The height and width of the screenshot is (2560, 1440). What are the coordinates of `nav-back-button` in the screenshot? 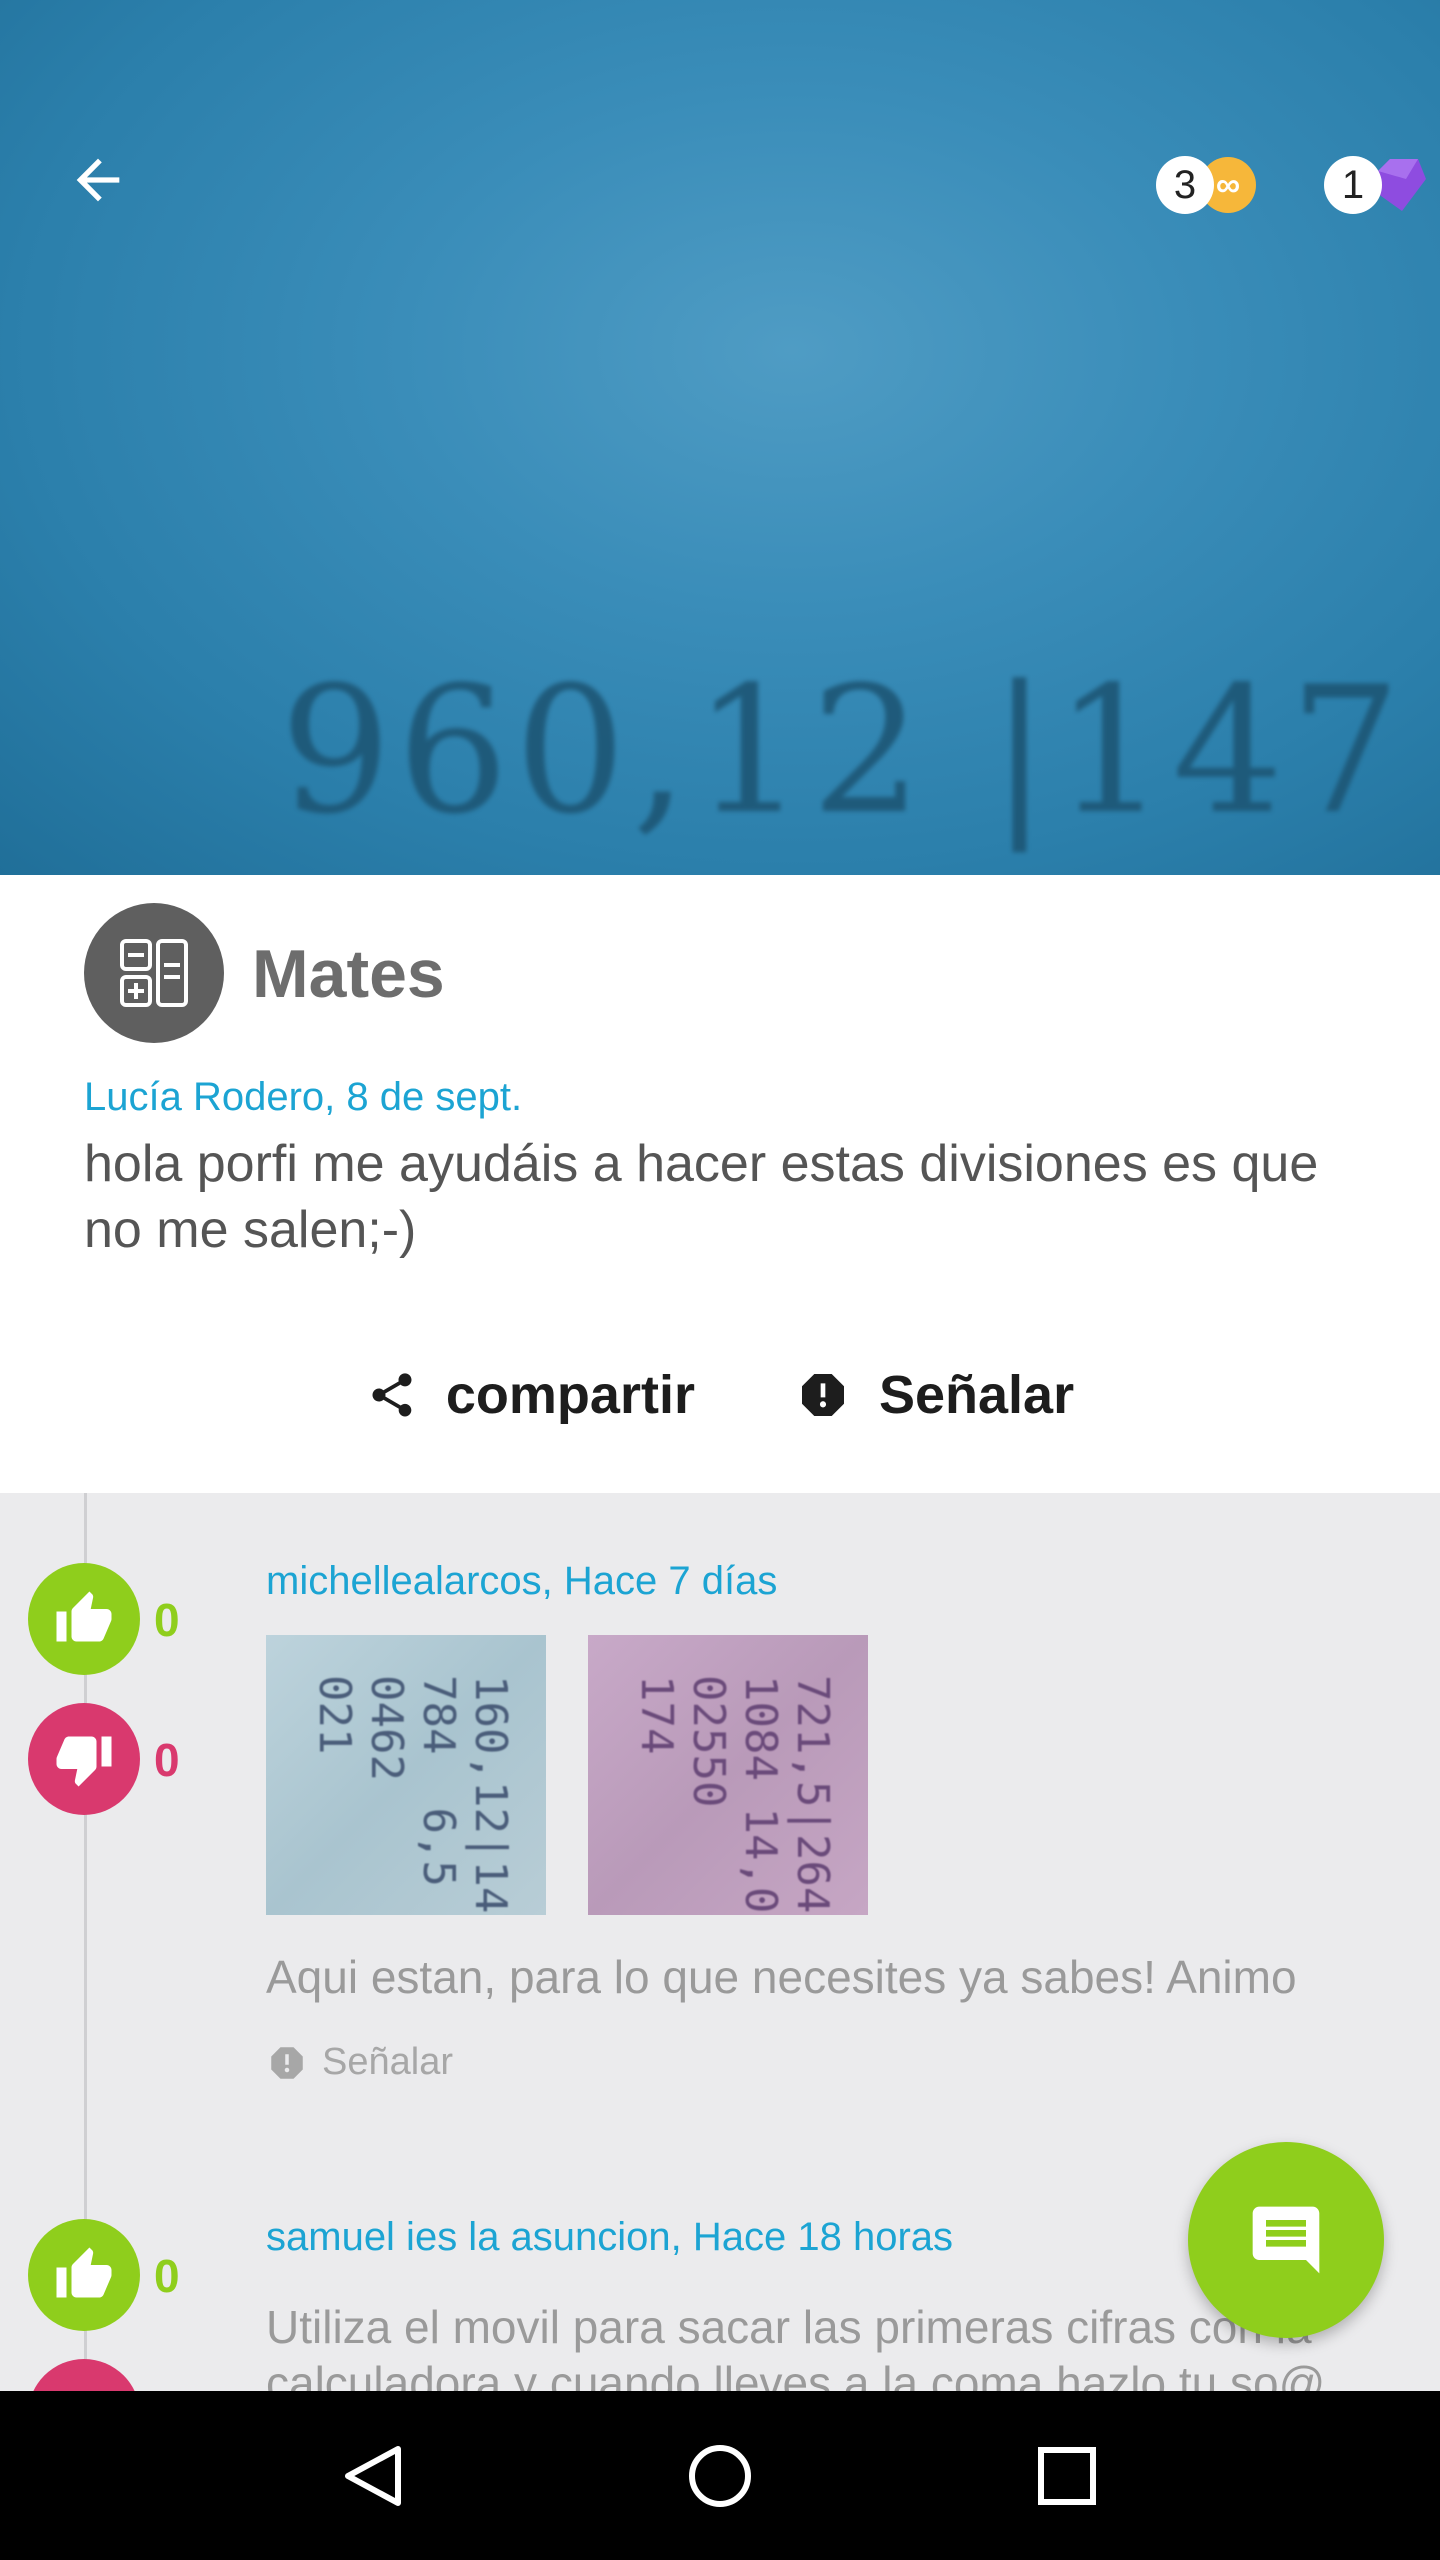 It's located at (373, 2476).